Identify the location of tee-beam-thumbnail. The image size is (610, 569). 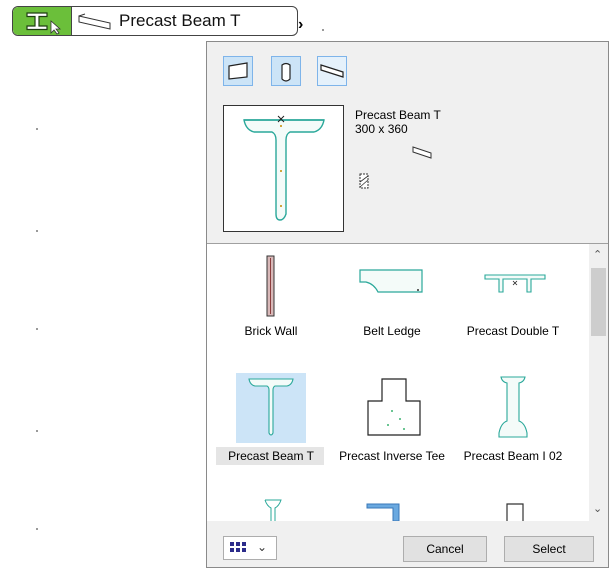
(271, 407).